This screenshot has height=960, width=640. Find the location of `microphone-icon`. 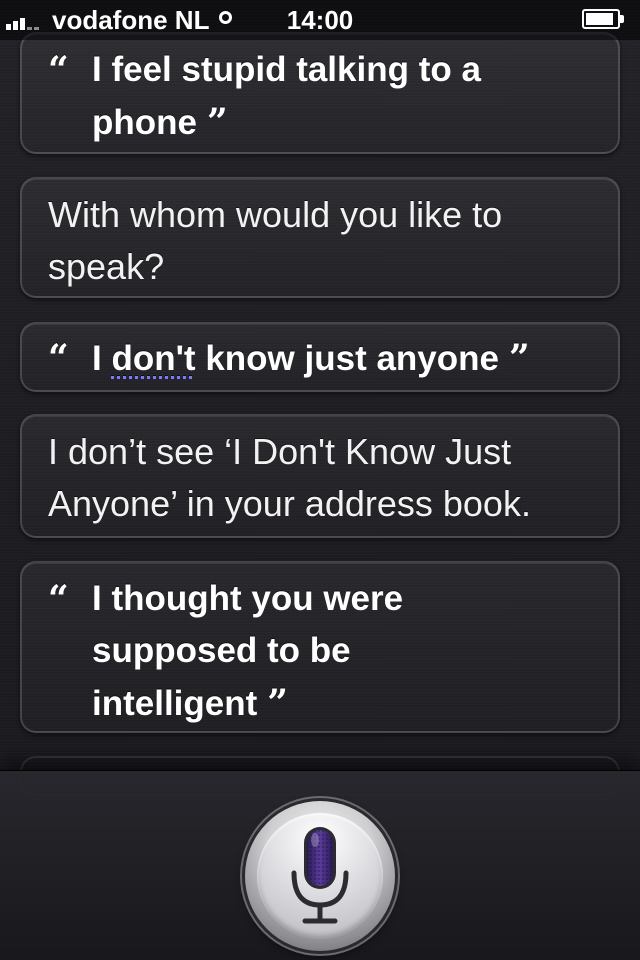

microphone-icon is located at coordinates (320, 875).